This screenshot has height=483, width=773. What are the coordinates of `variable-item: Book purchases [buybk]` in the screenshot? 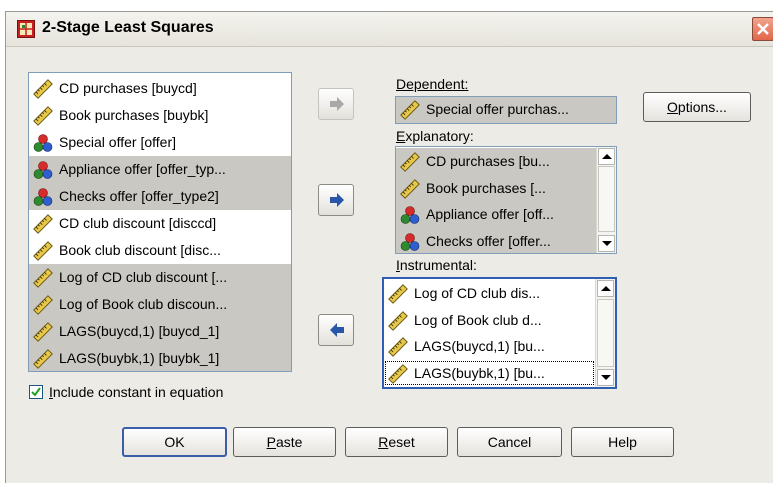 It's located at (160, 115).